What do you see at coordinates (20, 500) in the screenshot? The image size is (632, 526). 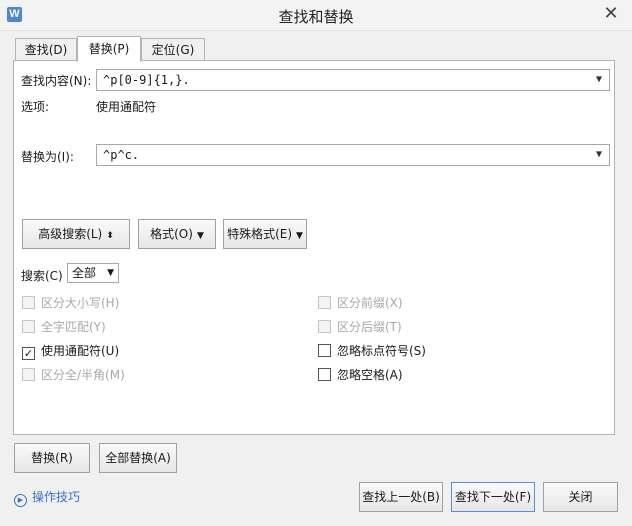 I see `play-circle-icon: ▶` at bounding box center [20, 500].